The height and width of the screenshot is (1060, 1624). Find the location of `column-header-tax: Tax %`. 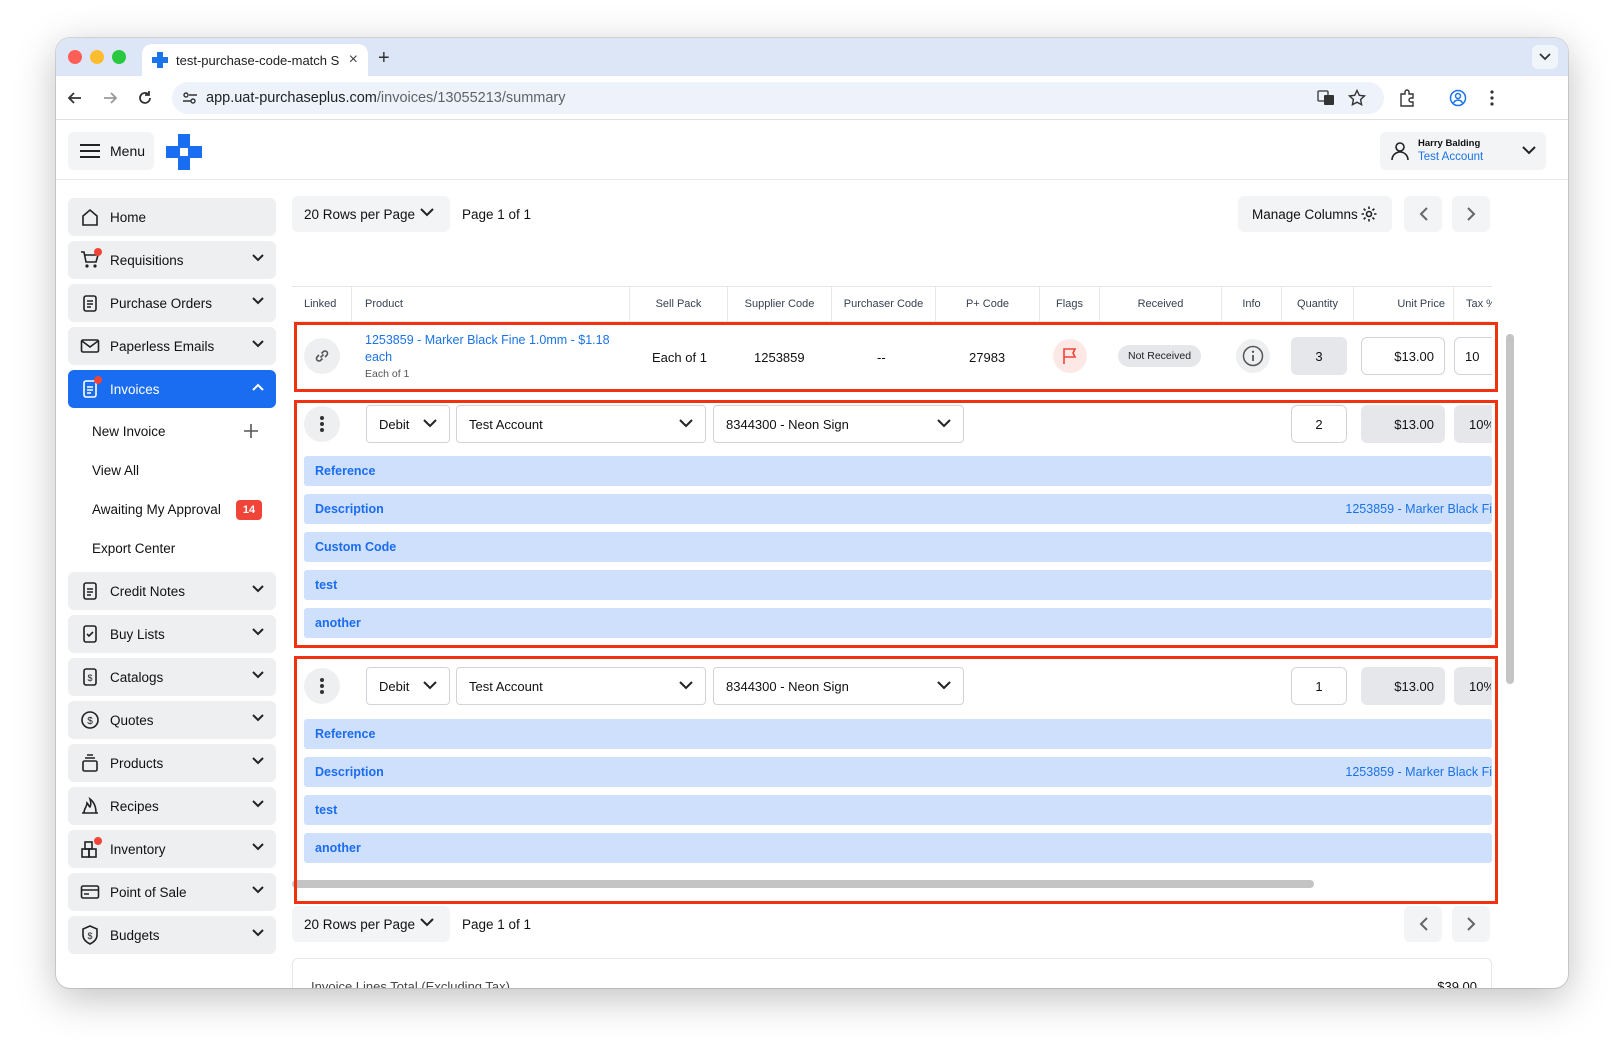

column-header-tax: Tax % is located at coordinates (1473, 304).